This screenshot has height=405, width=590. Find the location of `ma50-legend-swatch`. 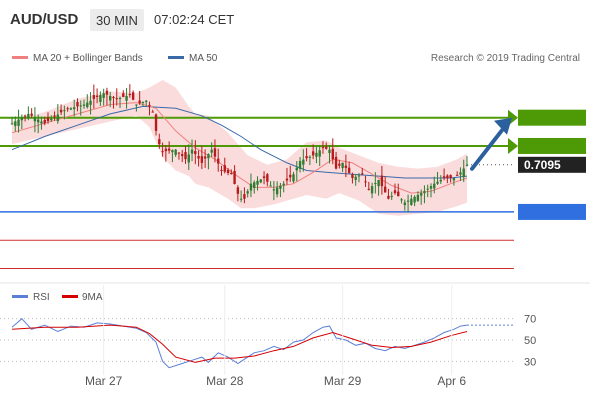

ma50-legend-swatch is located at coordinates (176, 57).